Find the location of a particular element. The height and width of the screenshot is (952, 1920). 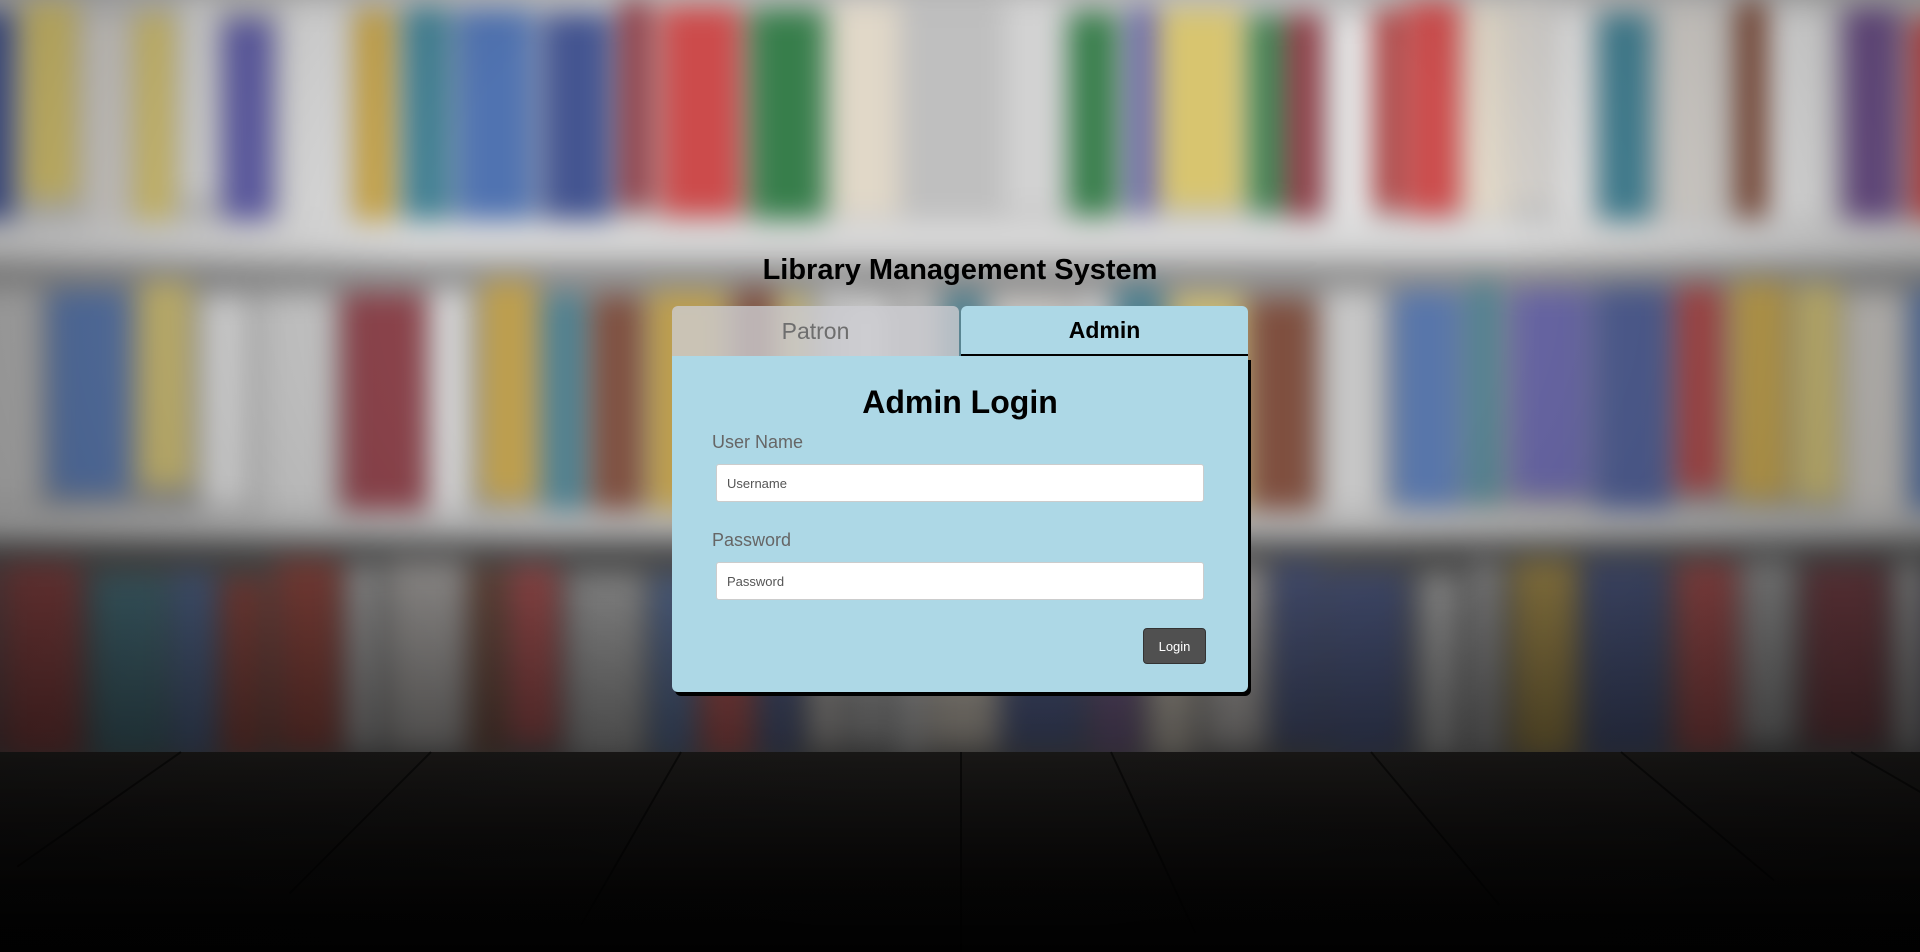

password-input is located at coordinates (960, 581).